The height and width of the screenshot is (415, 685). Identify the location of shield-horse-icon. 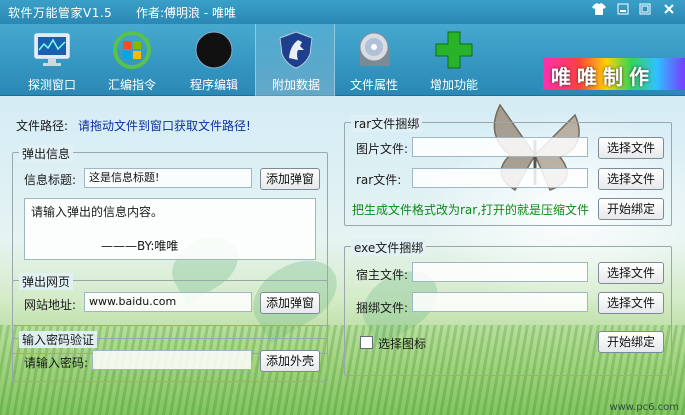
(296, 50).